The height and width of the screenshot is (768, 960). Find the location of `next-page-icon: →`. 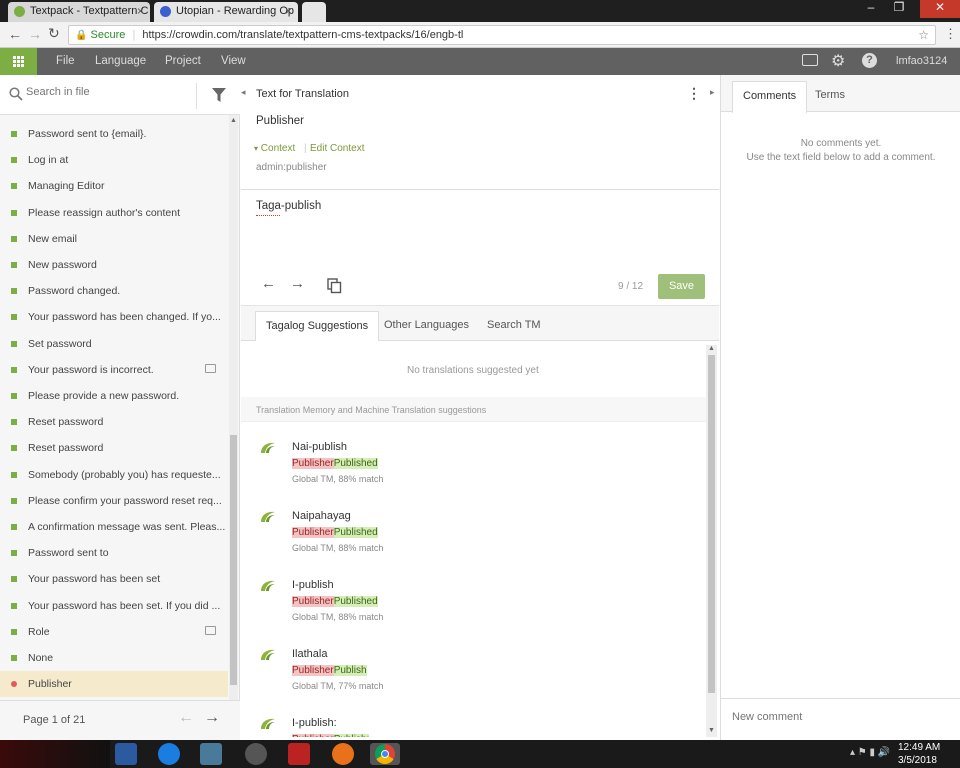

next-page-icon: → is located at coordinates (212, 718).